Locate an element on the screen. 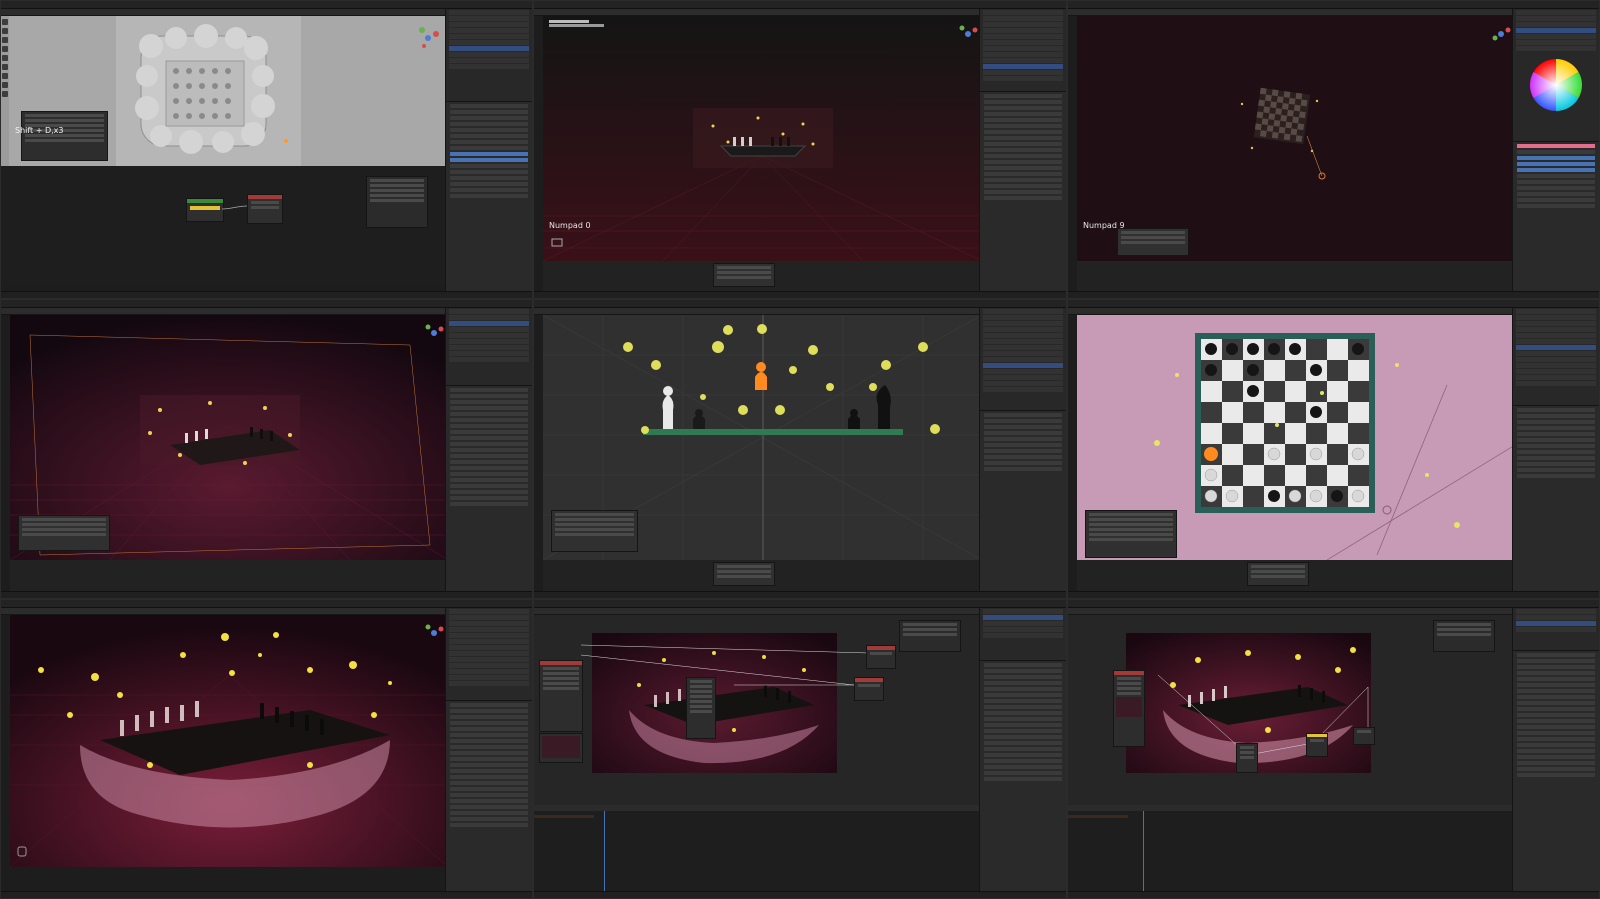 This screenshot has width=1600, height=899. hand-icon is located at coordinates (22, 850).